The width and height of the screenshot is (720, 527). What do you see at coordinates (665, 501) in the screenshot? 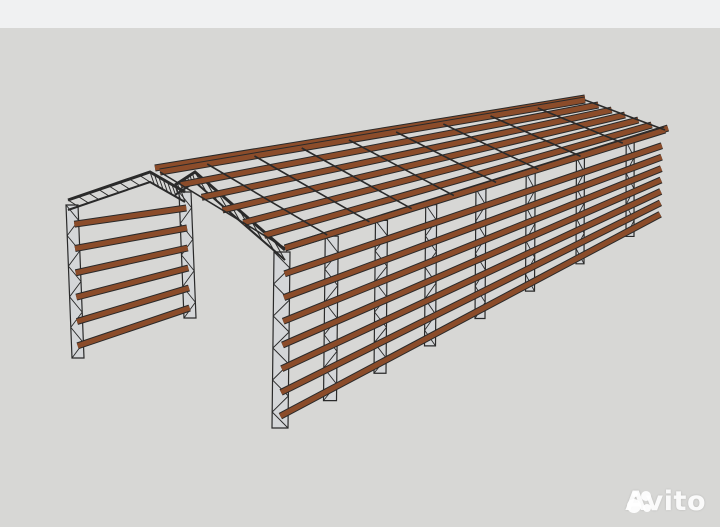
I see `avito-watermark: Avito` at bounding box center [665, 501].